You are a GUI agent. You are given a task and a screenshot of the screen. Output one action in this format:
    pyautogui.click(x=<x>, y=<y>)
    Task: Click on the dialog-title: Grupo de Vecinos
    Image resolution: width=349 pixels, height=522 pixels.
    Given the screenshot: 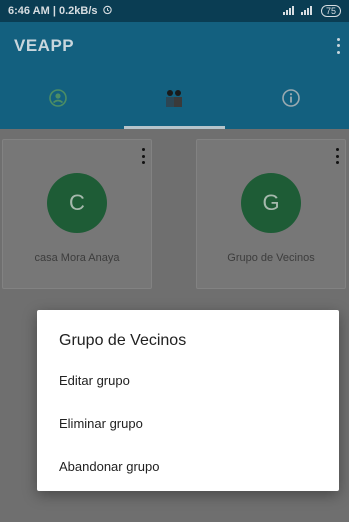 What is the action you would take?
    pyautogui.click(x=123, y=340)
    